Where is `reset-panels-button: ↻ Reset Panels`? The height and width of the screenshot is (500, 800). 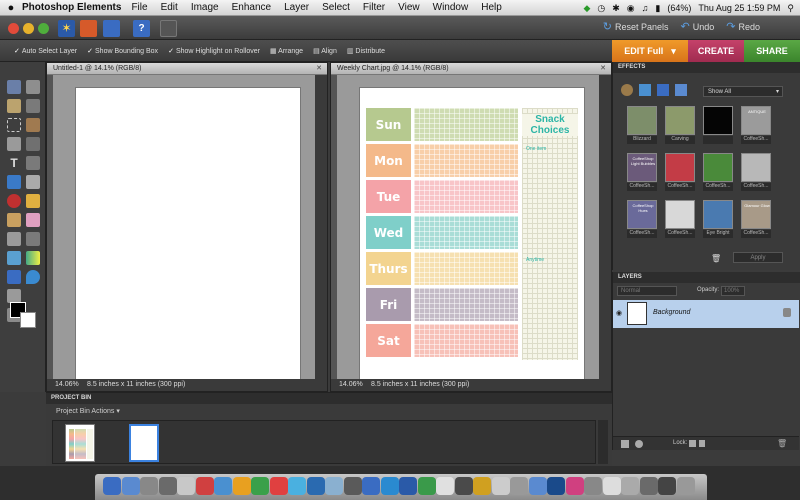 reset-panels-button: ↻ Reset Panels is located at coordinates (636, 26).